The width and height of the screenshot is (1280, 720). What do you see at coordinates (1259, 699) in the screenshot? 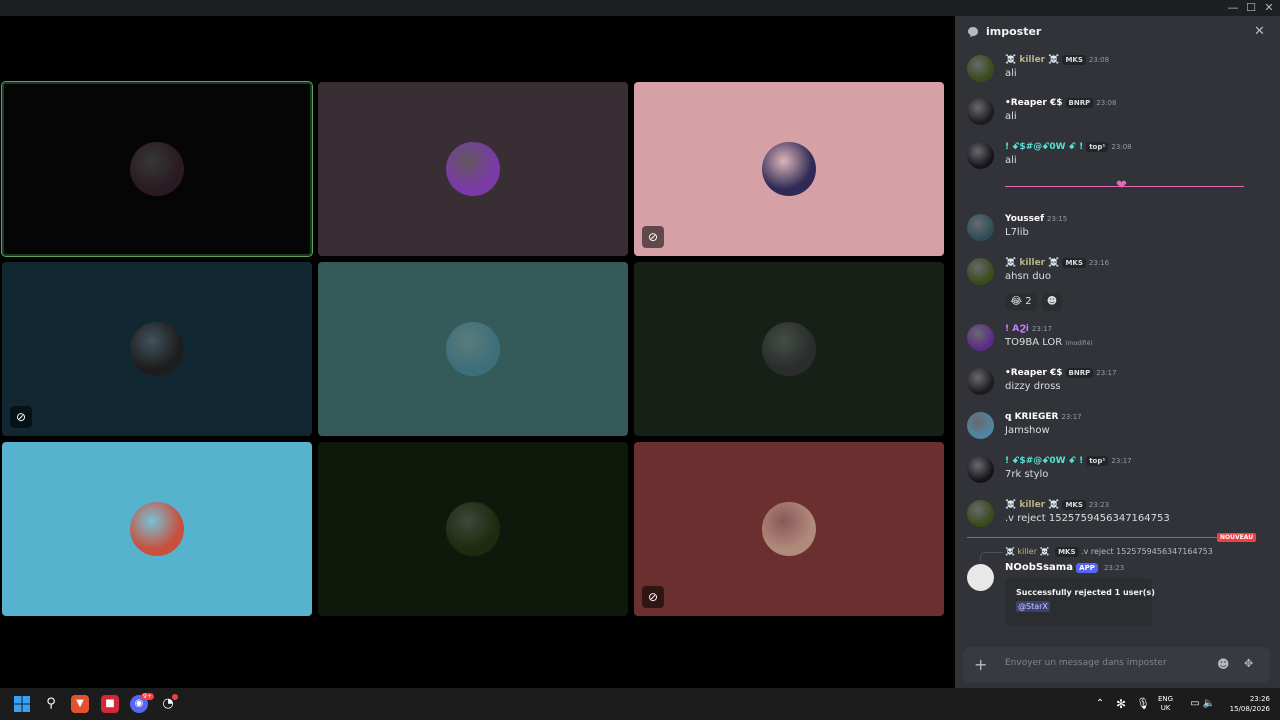
I see `clock-time: 23:26` at bounding box center [1259, 699].